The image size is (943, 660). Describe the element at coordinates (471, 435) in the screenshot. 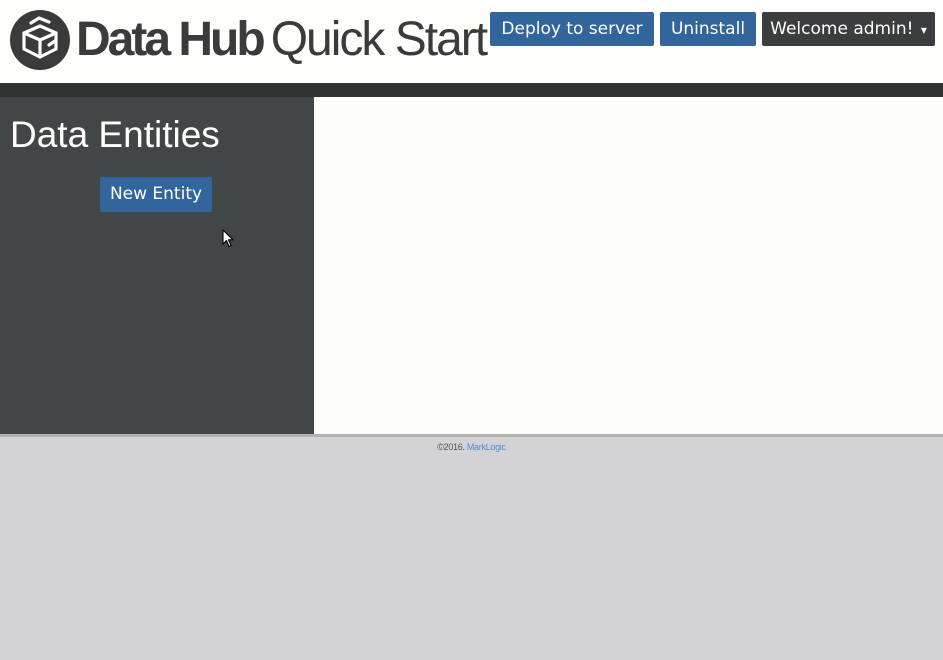

I see `footer-divider` at that location.